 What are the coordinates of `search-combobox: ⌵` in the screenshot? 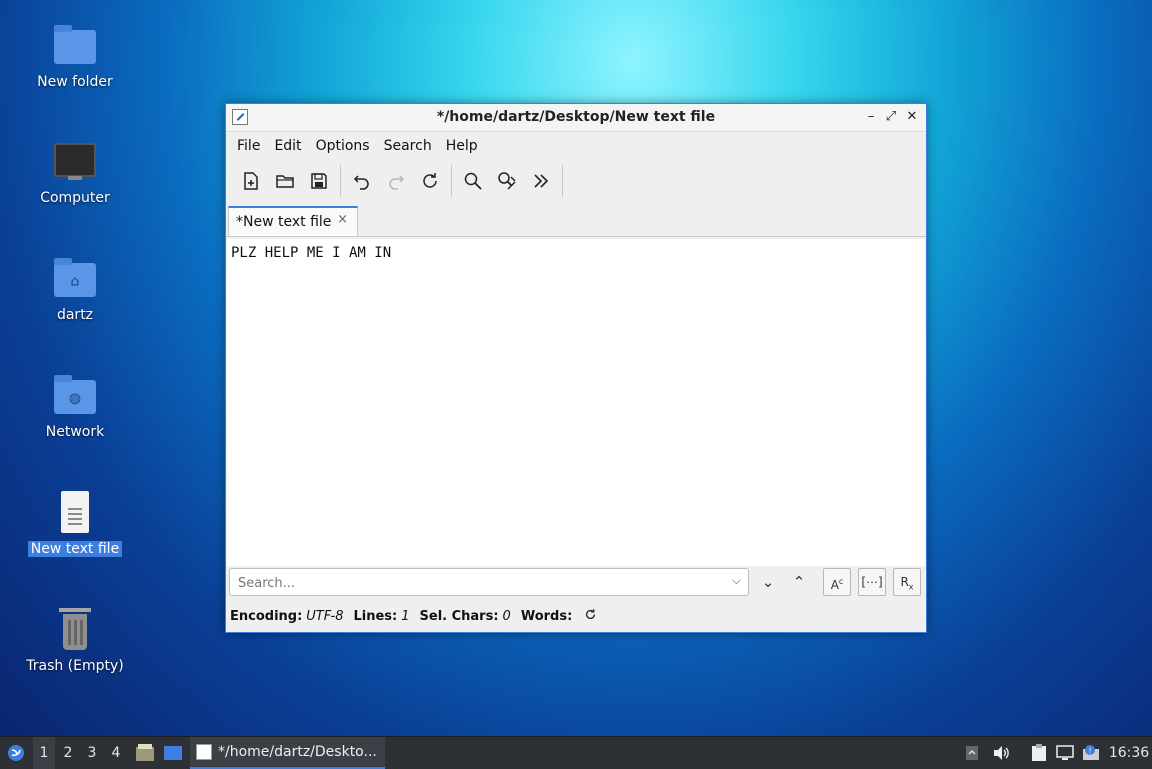 It's located at (489, 582).